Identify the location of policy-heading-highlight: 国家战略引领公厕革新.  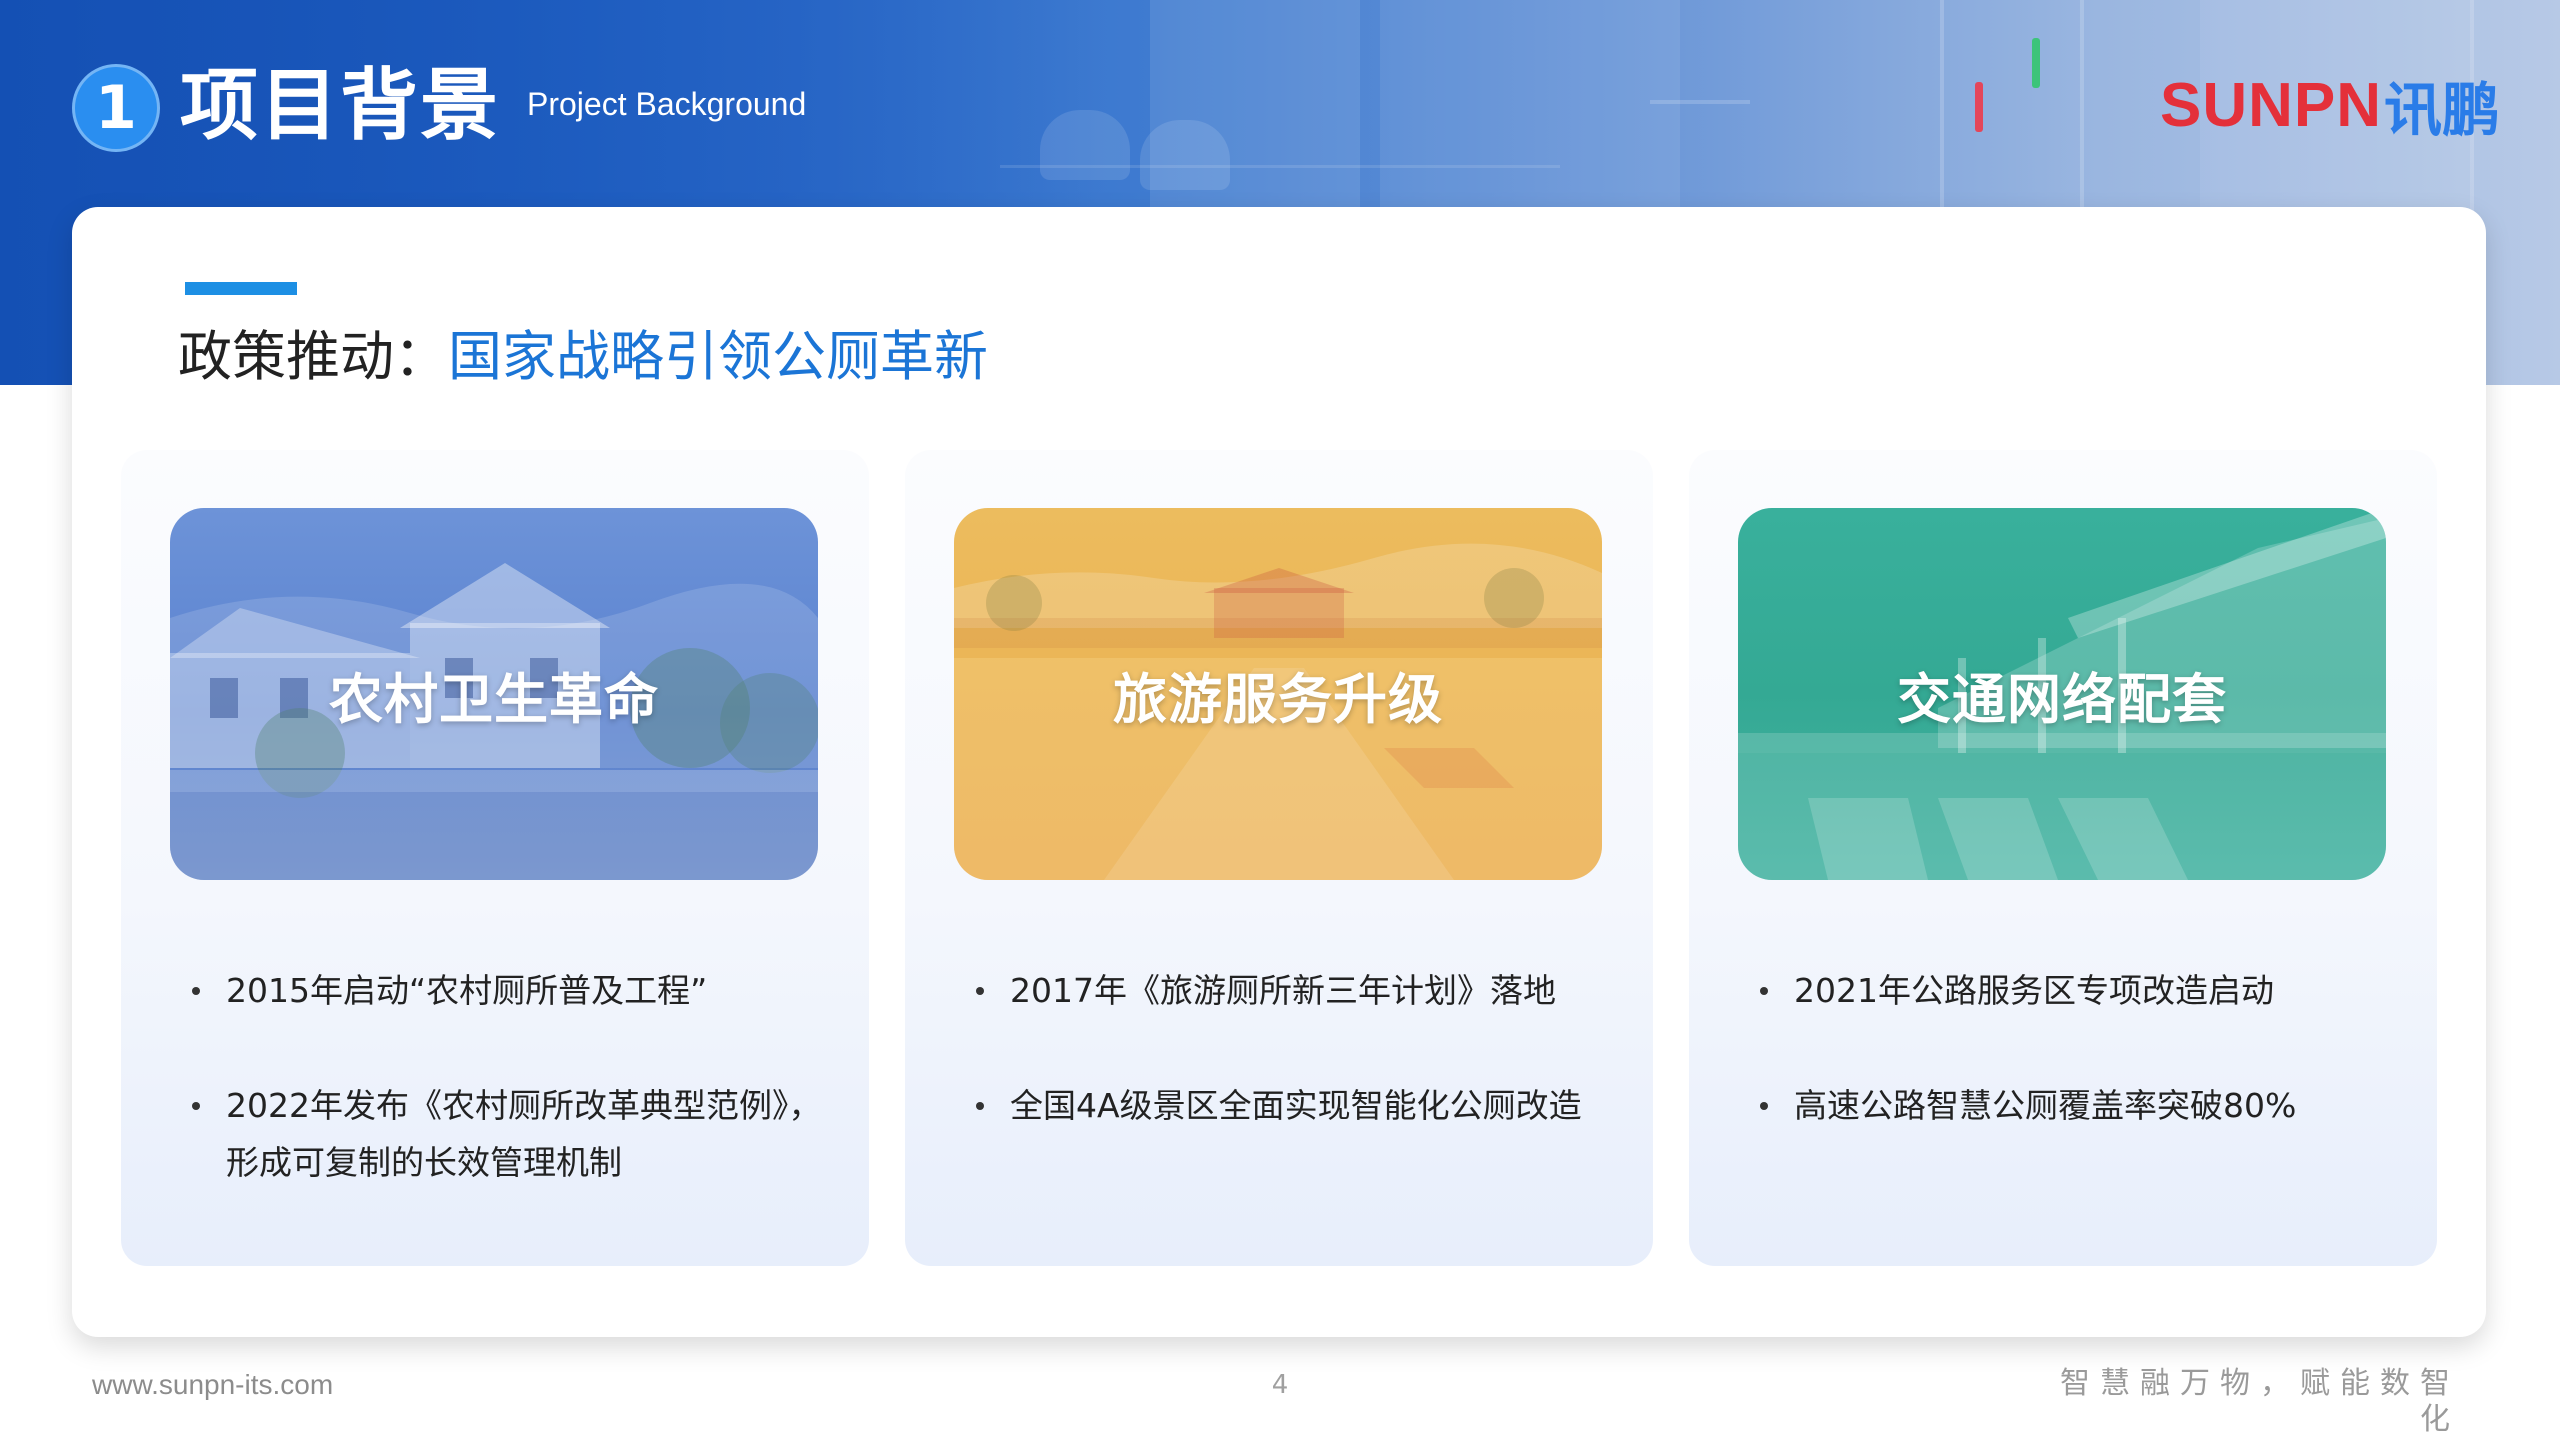
(718, 356).